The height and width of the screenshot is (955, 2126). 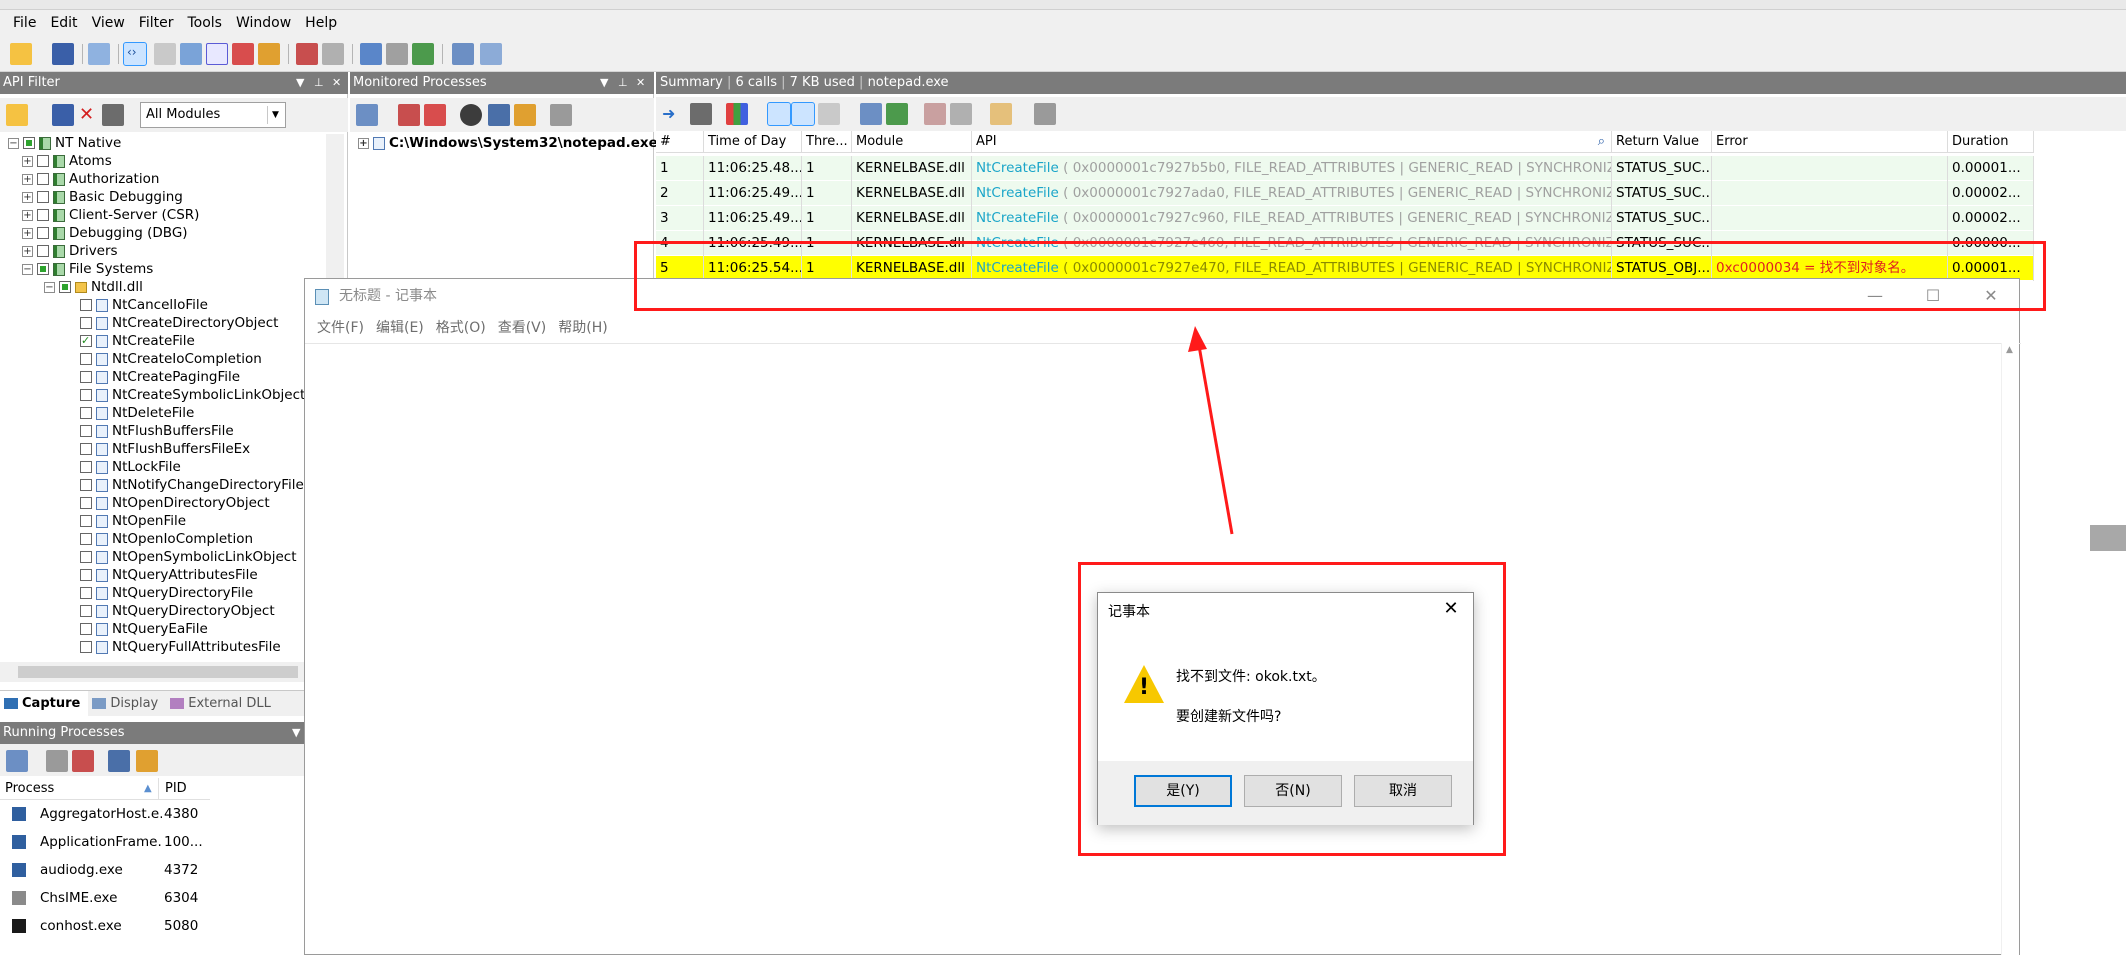 I want to click on dialog-message: 找不到文件: okok.txt。, so click(x=1251, y=677).